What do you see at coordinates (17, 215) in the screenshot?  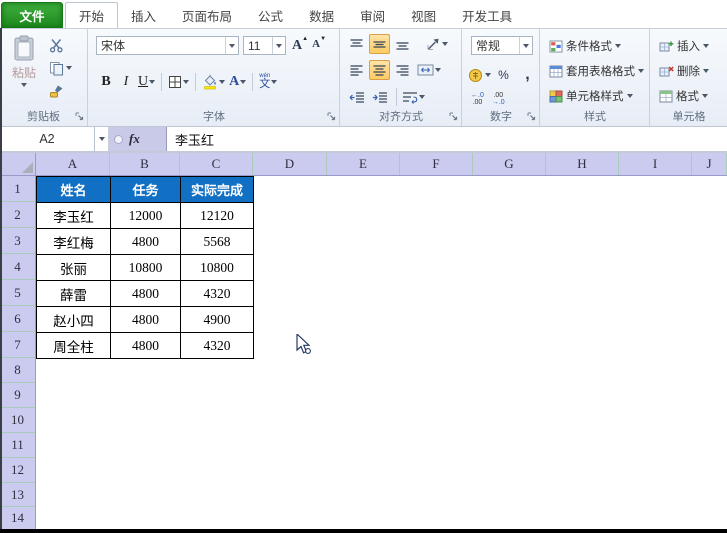 I see `row-header-2: 2` at bounding box center [17, 215].